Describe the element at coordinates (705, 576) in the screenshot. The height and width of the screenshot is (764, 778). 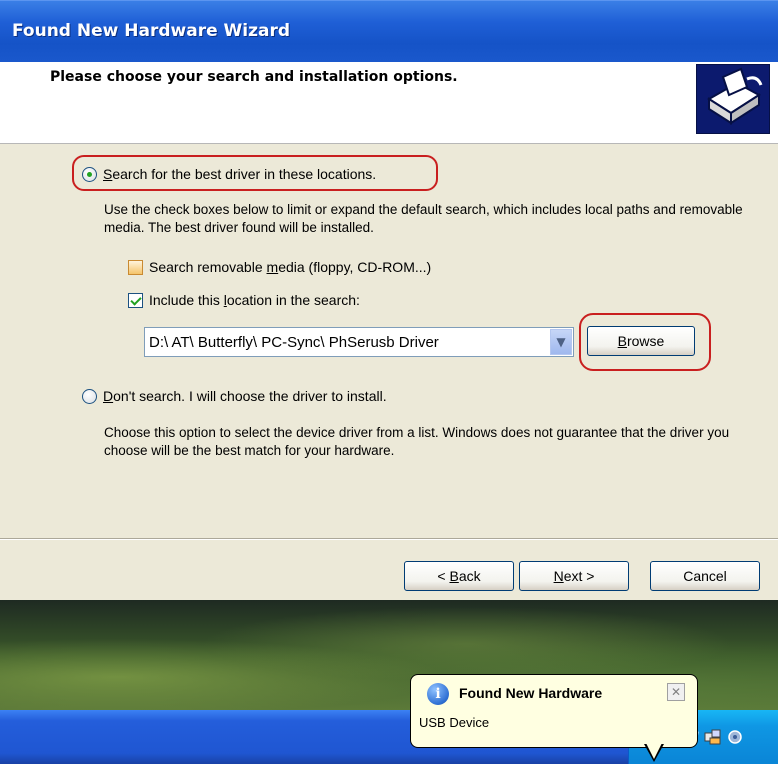
I see `cancel-button: Cancel` at that location.